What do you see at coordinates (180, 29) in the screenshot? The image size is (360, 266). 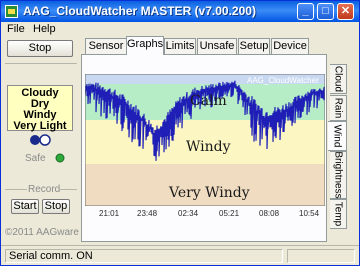 I see `menu-bar: File Help` at bounding box center [180, 29].